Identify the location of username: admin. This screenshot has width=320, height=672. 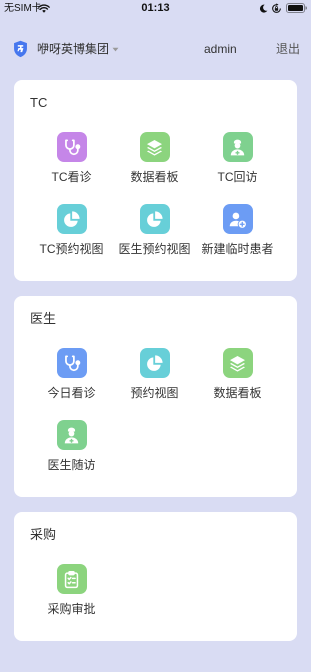
(220, 49).